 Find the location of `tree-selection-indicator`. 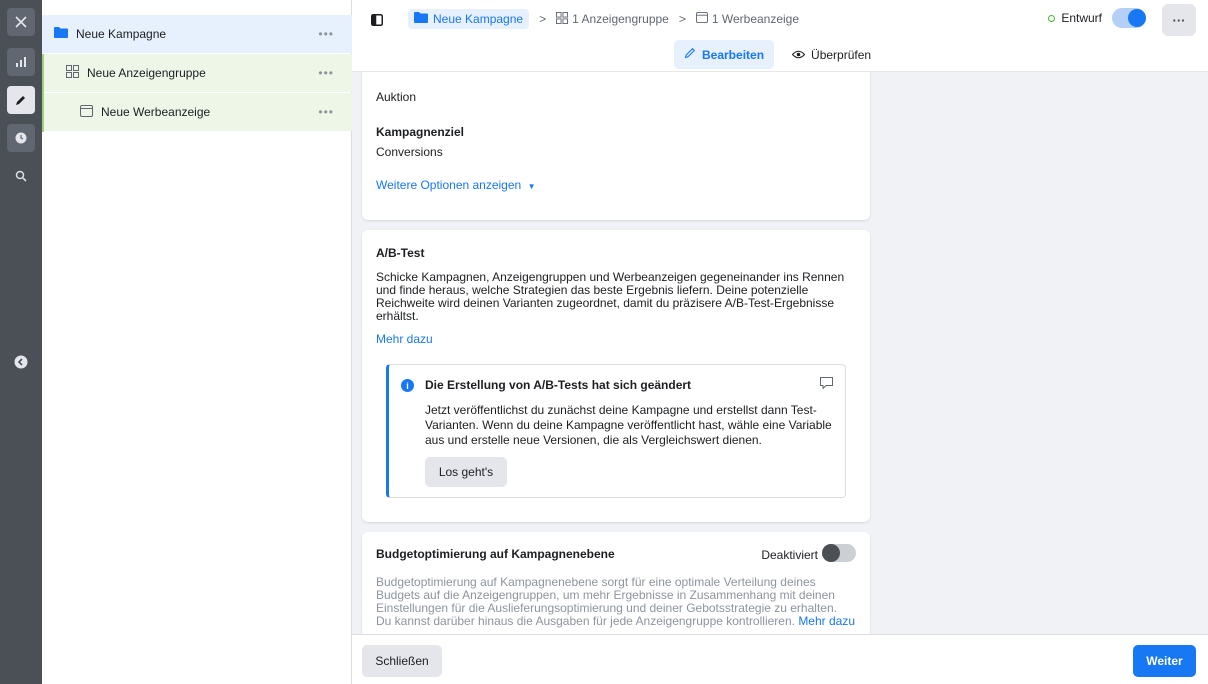

tree-selection-indicator is located at coordinates (43, 93).